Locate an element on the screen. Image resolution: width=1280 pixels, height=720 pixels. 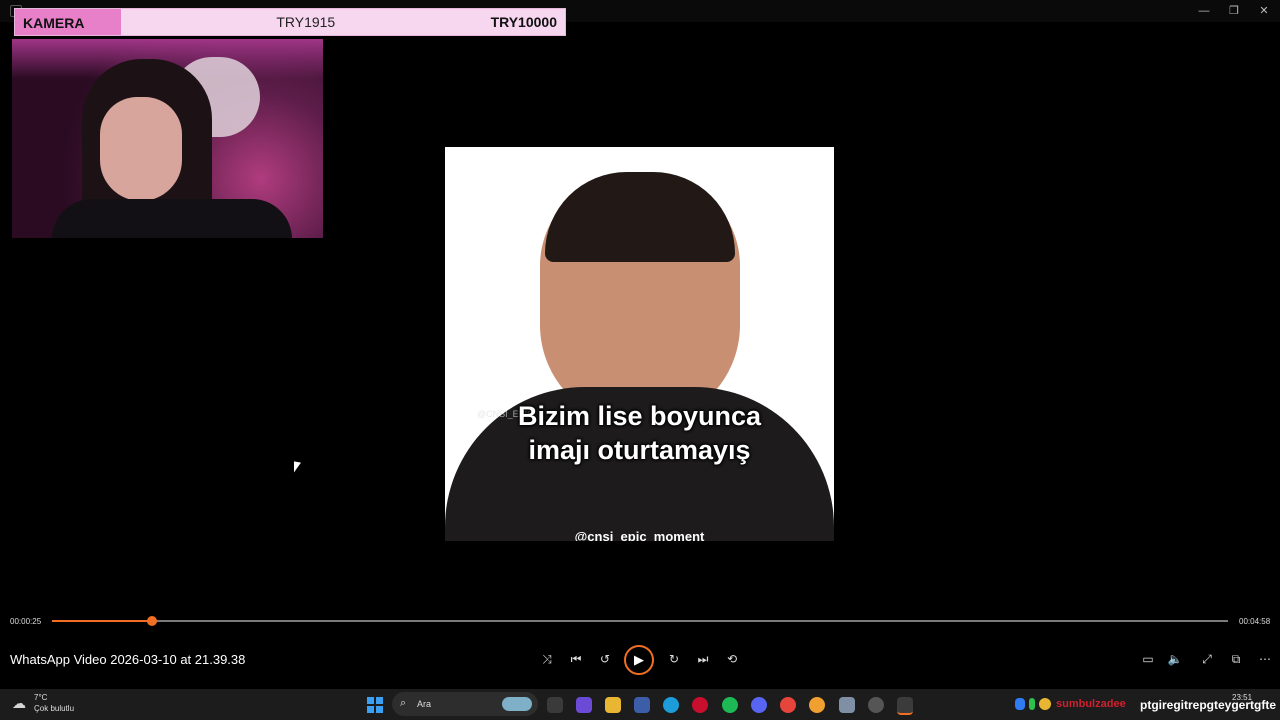
video-handle-watermark: @cnsi_epic_moment is located at coordinates (639, 535).